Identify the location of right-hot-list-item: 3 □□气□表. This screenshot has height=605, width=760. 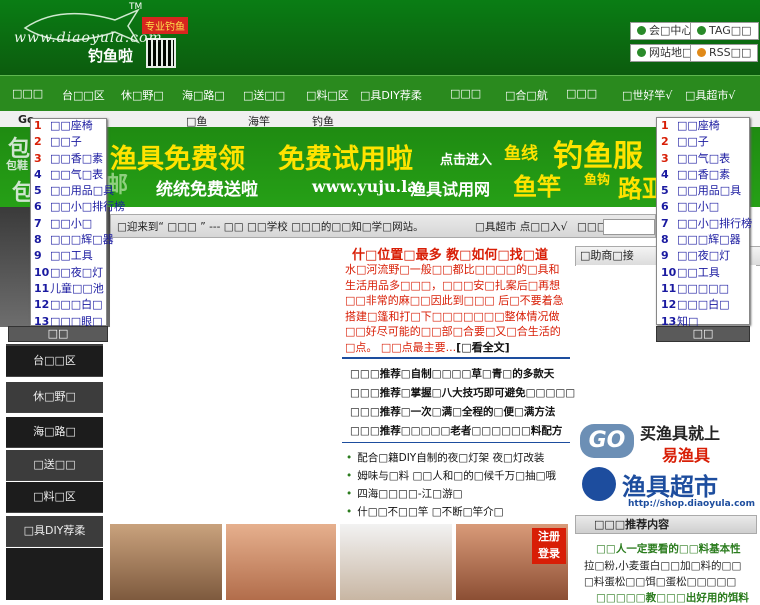
(703, 159).